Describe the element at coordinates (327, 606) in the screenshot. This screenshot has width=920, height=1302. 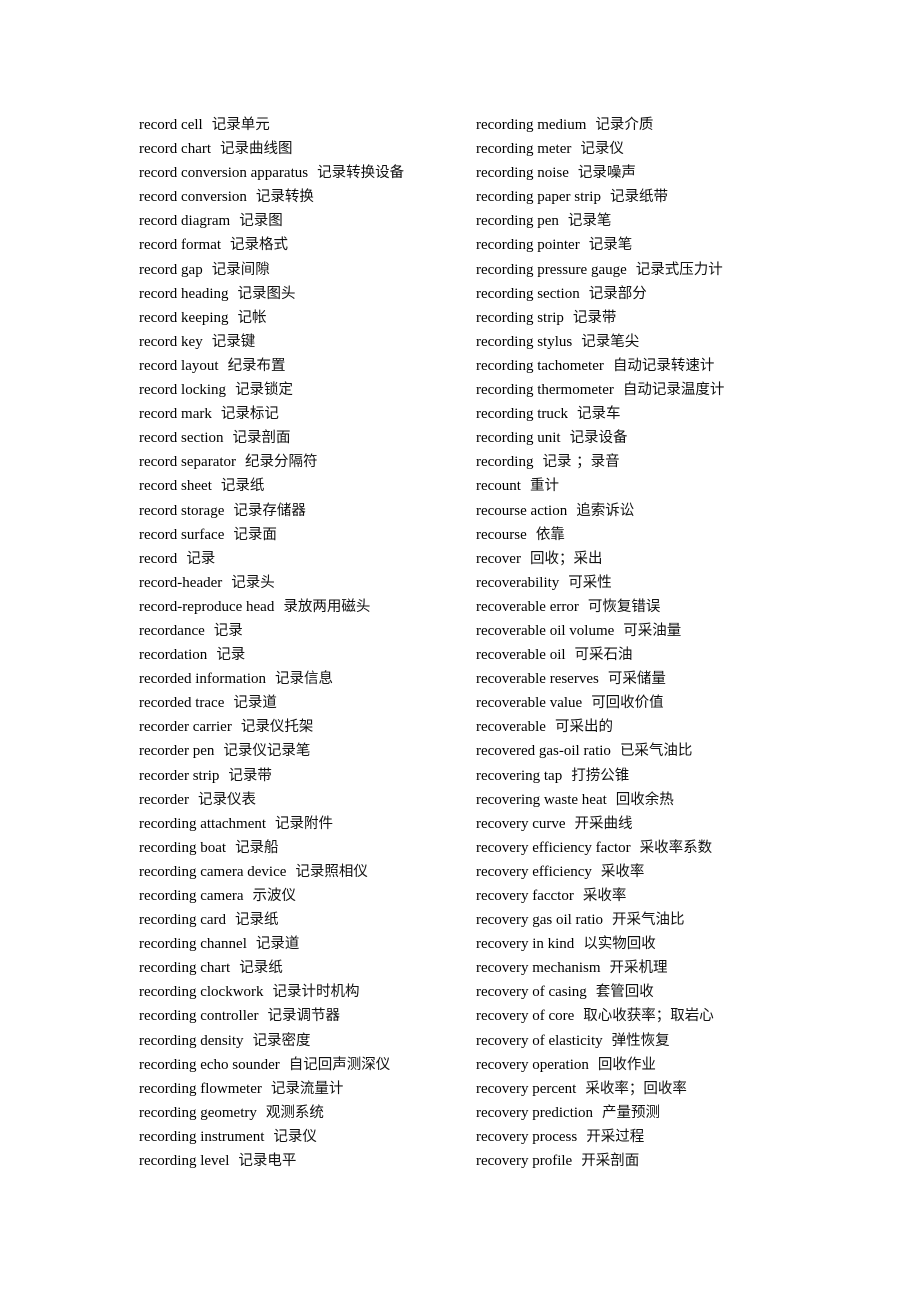
I see `chinese-translation: 录放两用磁头` at that location.